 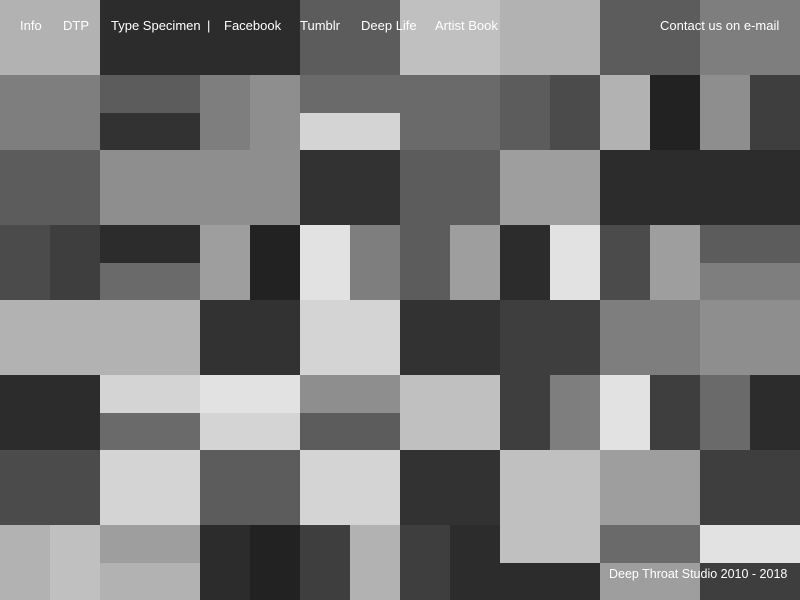 I want to click on nav-link-facebook: Facebook, so click(x=252, y=25).